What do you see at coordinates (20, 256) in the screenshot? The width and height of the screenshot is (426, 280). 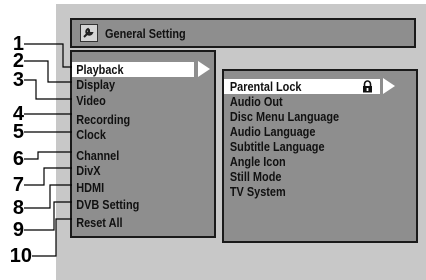 I see `callout-10: 10` at bounding box center [20, 256].